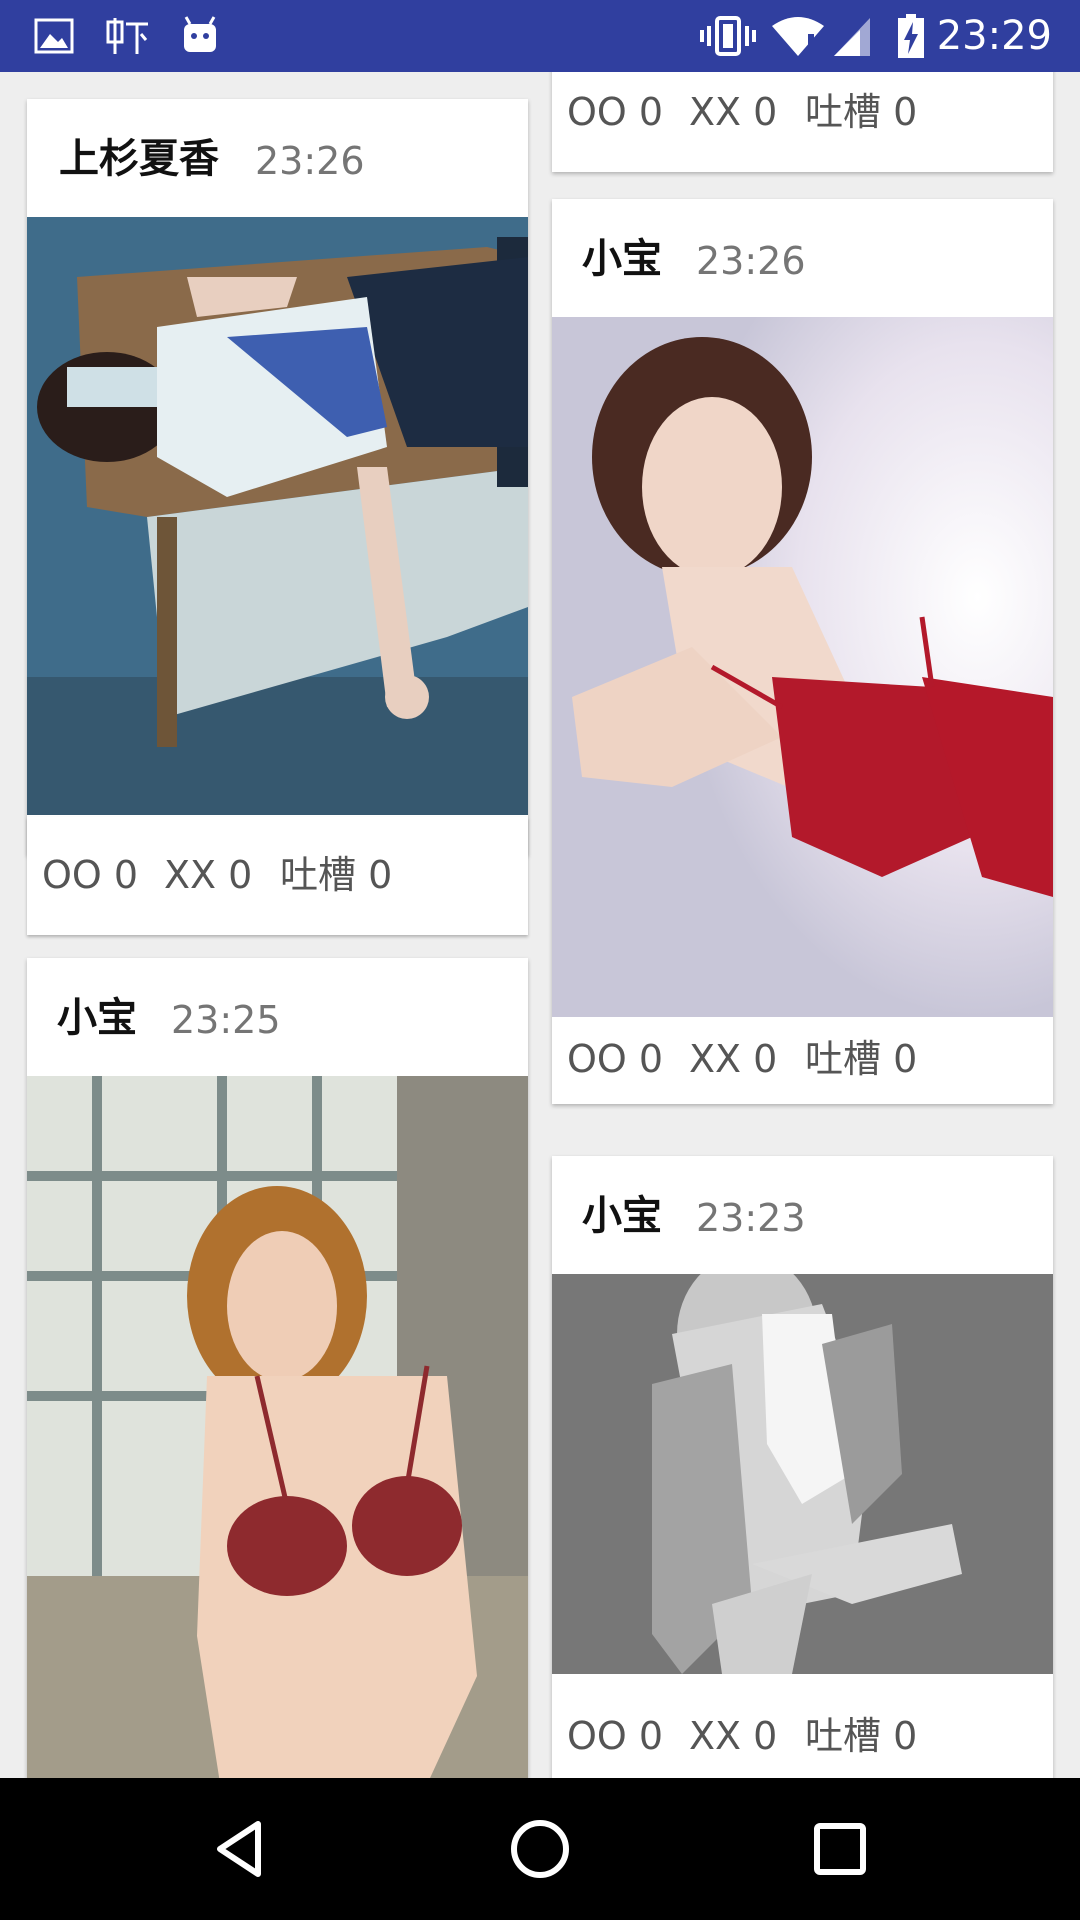  I want to click on status-bar: 23:29, so click(540, 36).